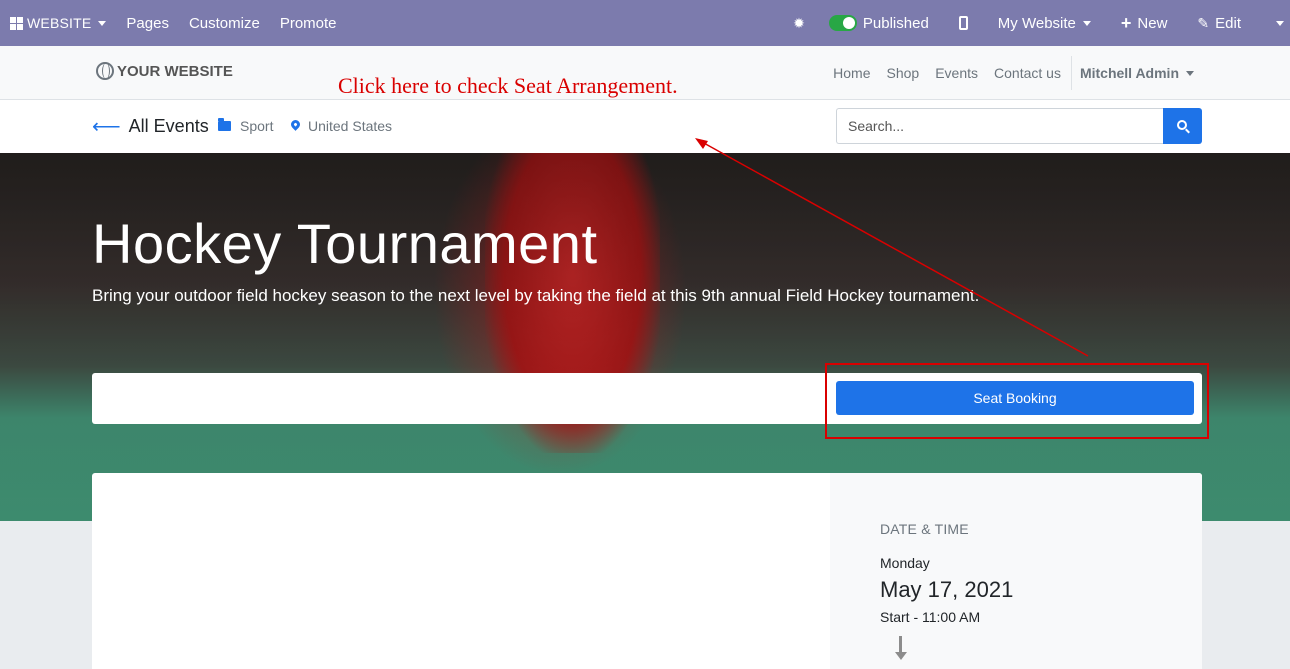  I want to click on publish-toggle: Published, so click(877, 23).